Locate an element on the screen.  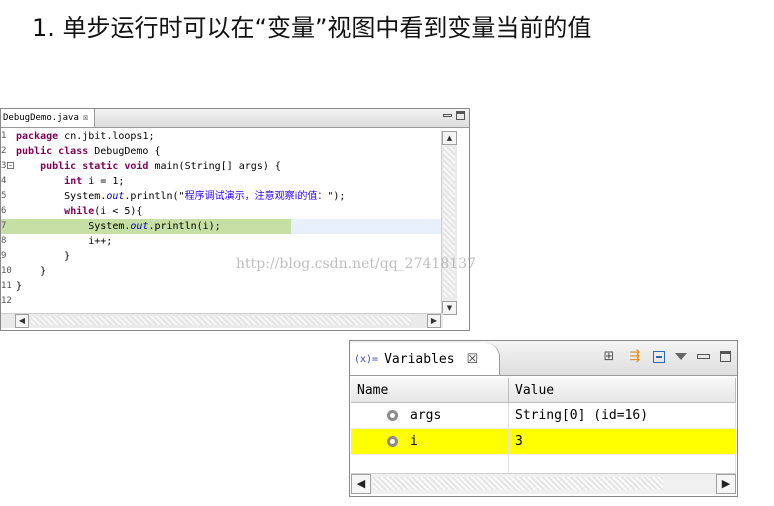
code-text: i++; is located at coordinates (64, 241).